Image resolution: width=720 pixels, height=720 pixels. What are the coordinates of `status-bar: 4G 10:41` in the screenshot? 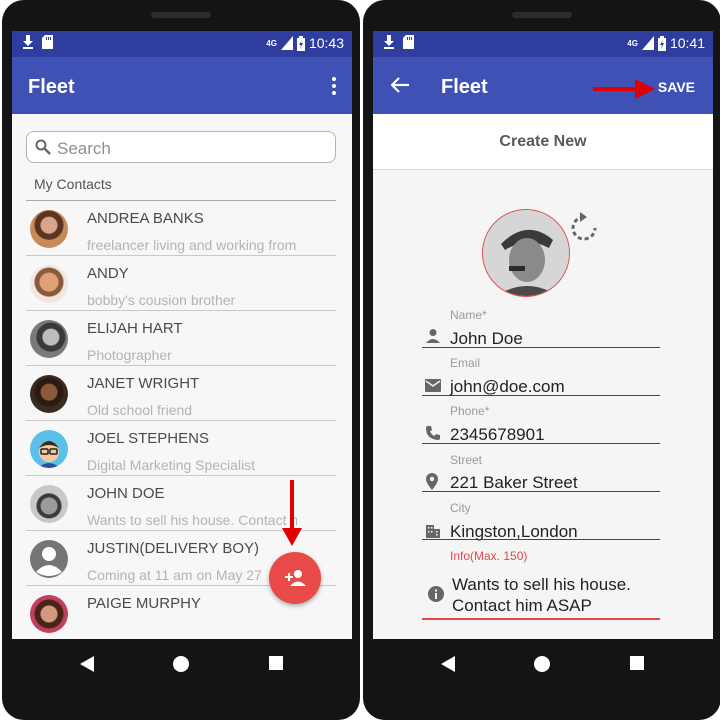 It's located at (543, 44).